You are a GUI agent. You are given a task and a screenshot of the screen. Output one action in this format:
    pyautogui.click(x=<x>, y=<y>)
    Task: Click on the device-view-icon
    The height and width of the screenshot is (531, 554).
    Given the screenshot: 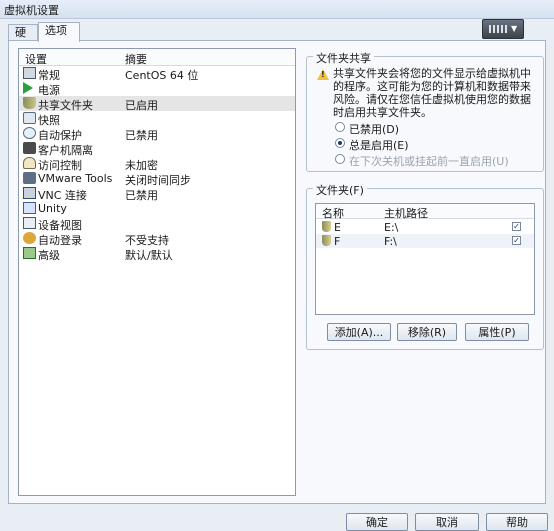 What is the action you would take?
    pyautogui.click(x=29, y=223)
    